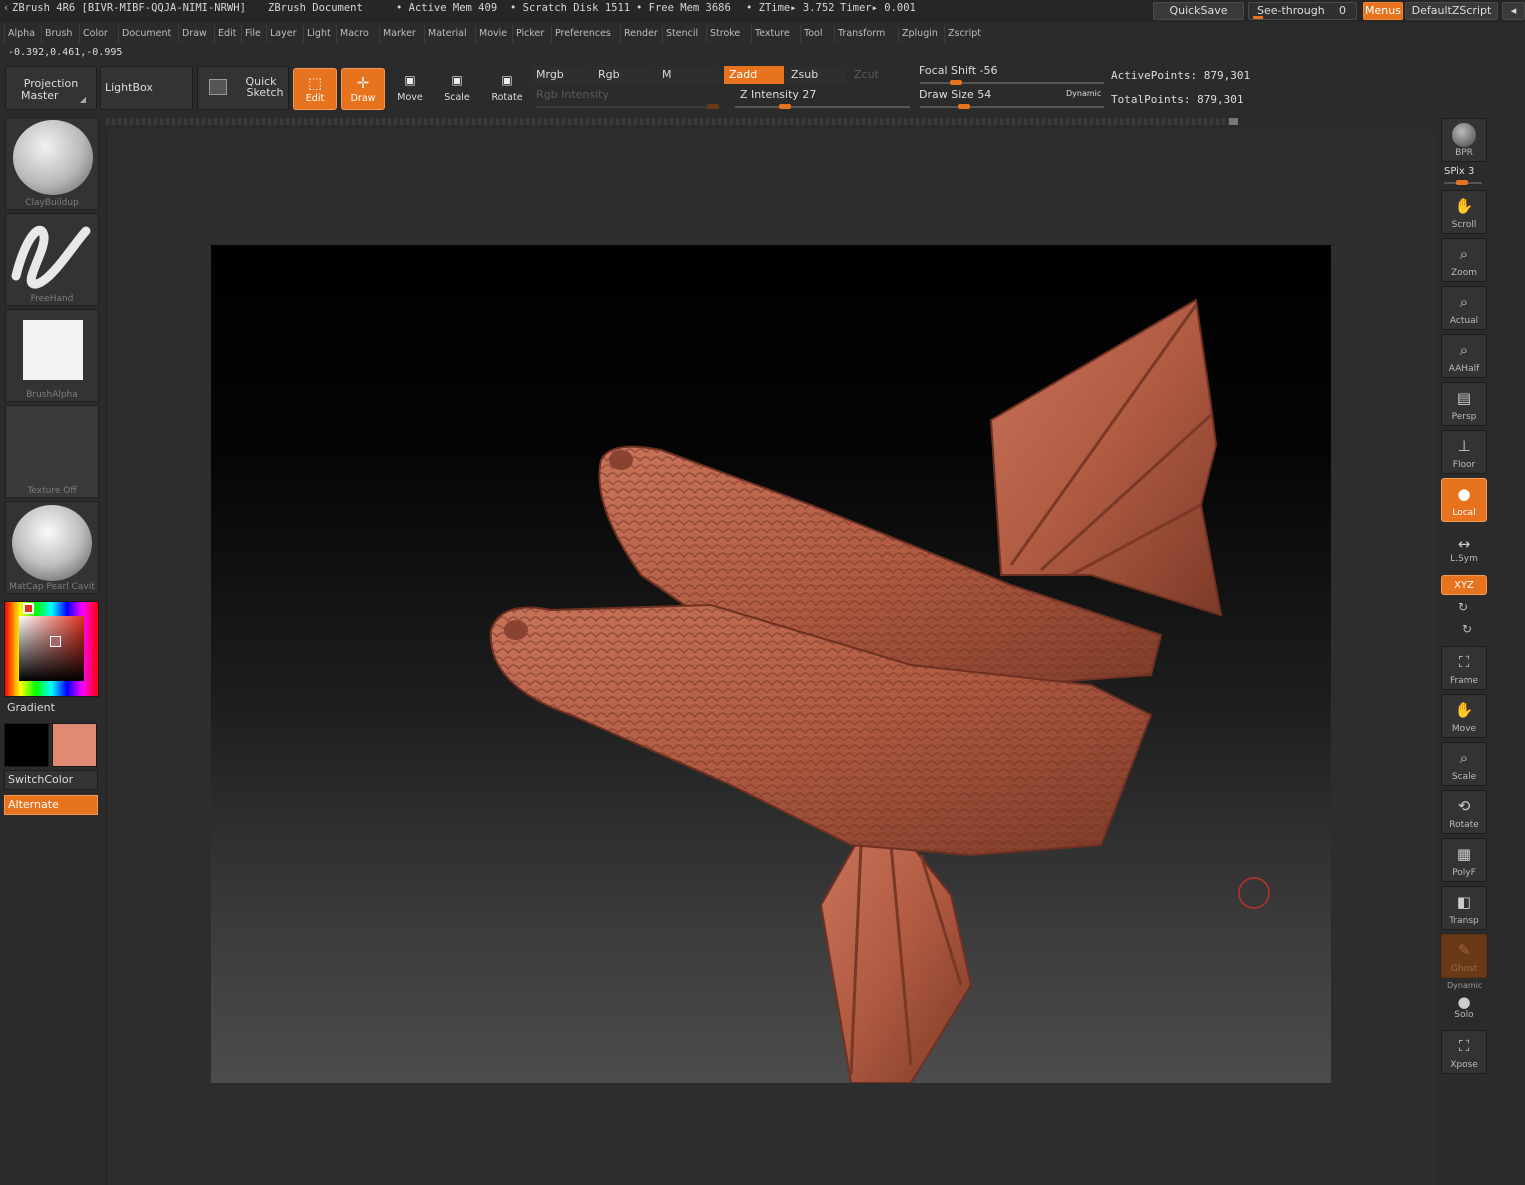 This screenshot has height=1185, width=1525. I want to click on menus-button: Menus, so click(1383, 11).